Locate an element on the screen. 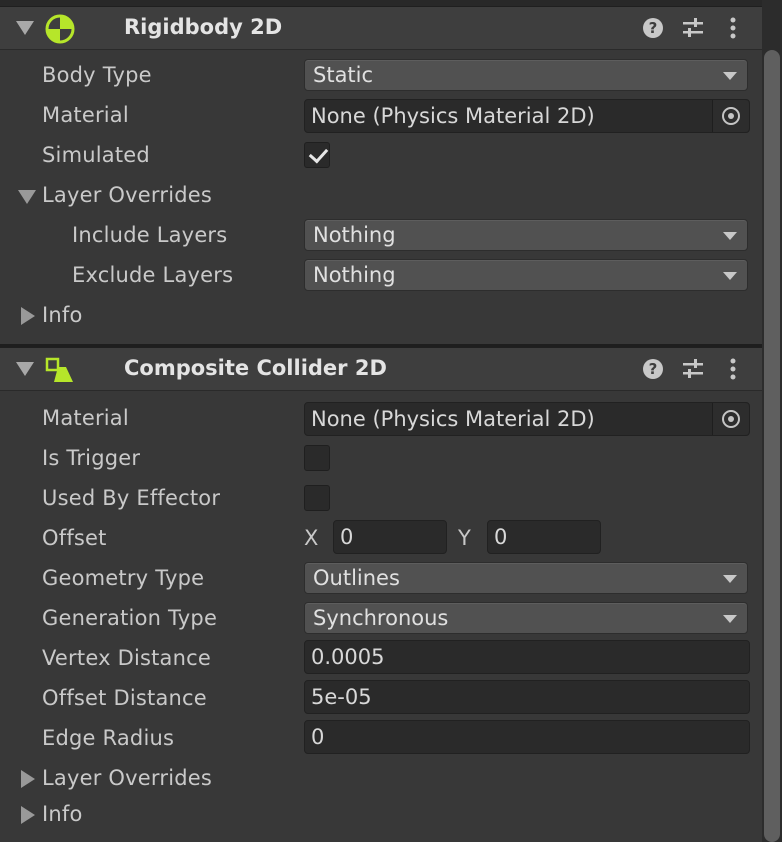  geometry-type-dropdown: Outlines is located at coordinates (526, 578).